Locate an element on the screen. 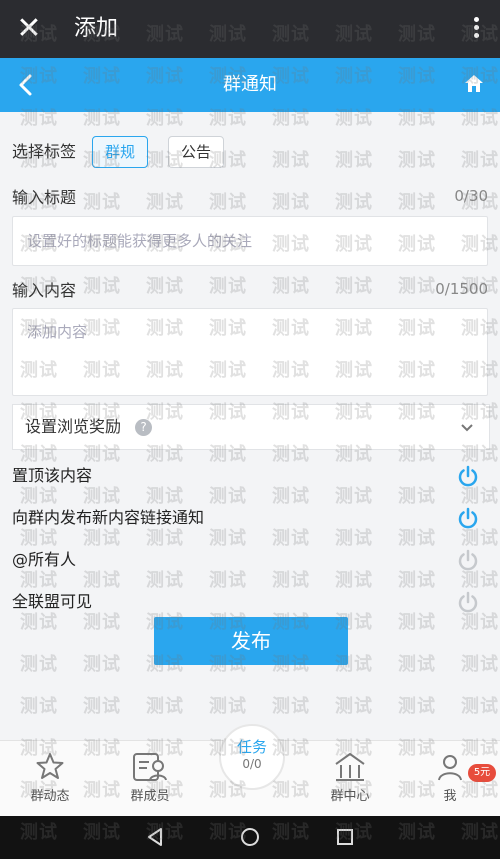 The width and height of the screenshot is (500, 859). page-title: 群通知 is located at coordinates (250, 84).